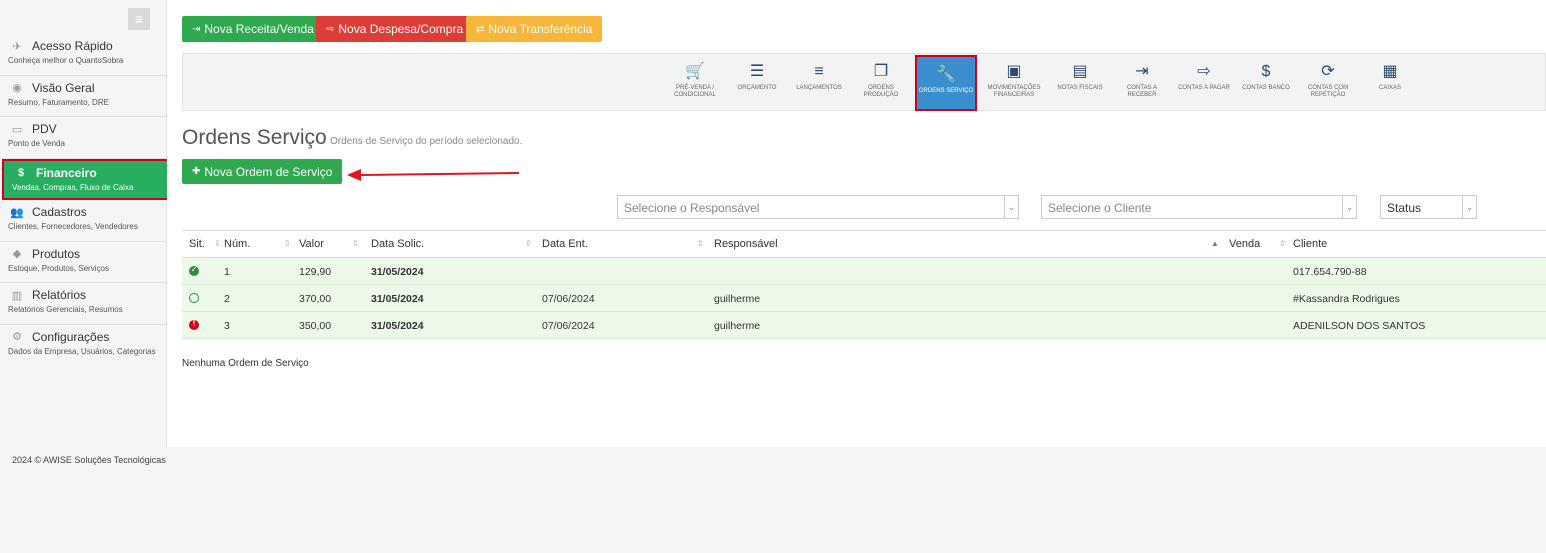 The height and width of the screenshot is (553, 1546). What do you see at coordinates (139, 19) in the screenshot?
I see `hamburger-menu-icon: ≡` at bounding box center [139, 19].